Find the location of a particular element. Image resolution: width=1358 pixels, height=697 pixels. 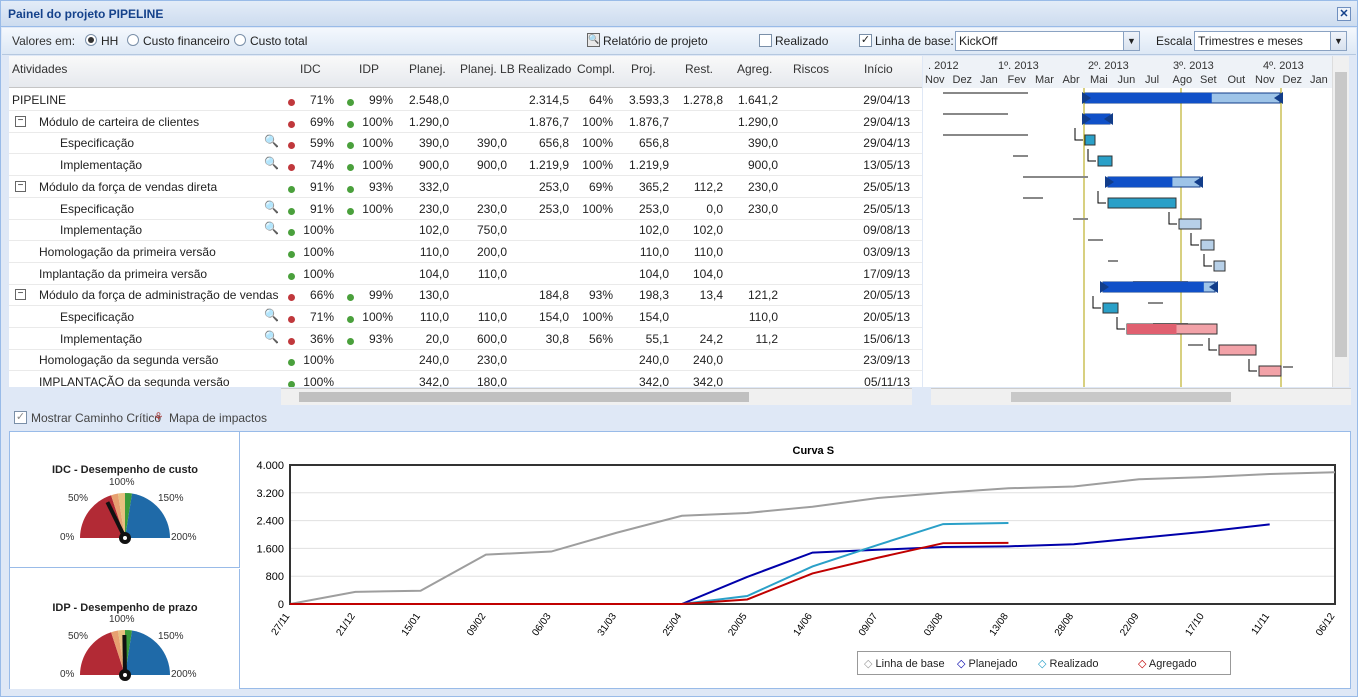

gantt-month-label: Ago is located at coordinates (1183, 80).